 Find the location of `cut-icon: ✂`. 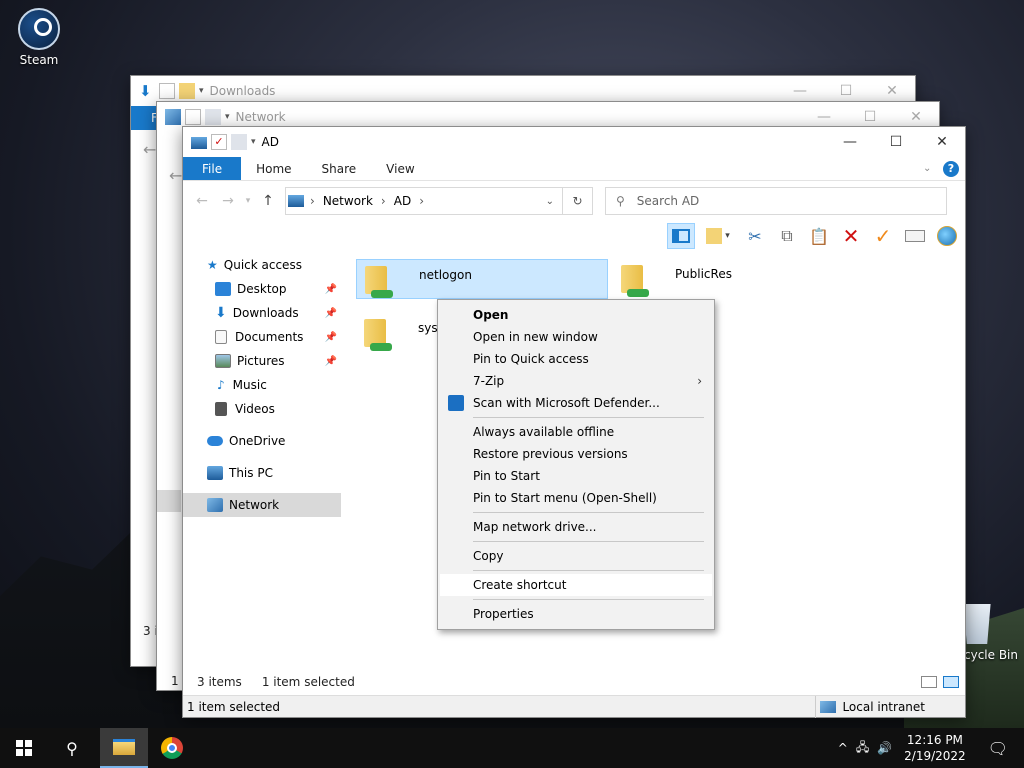

cut-icon: ✂ is located at coordinates (755, 236).